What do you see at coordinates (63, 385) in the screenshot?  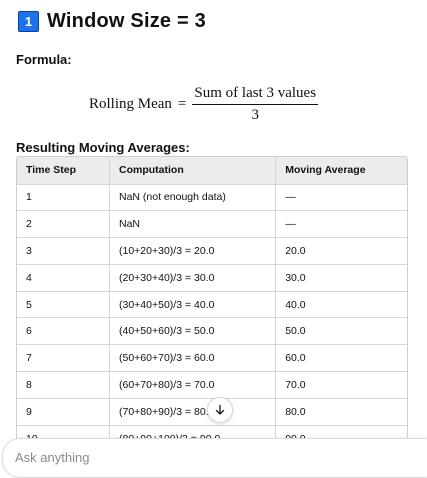 I see `time-step-cell: 8` at bounding box center [63, 385].